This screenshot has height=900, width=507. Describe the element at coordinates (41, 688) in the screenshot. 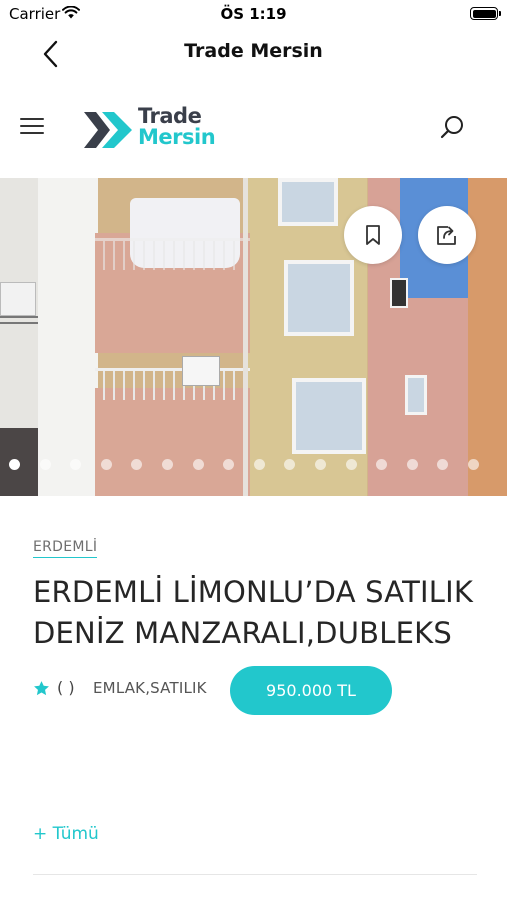

I see `star-icon` at that location.